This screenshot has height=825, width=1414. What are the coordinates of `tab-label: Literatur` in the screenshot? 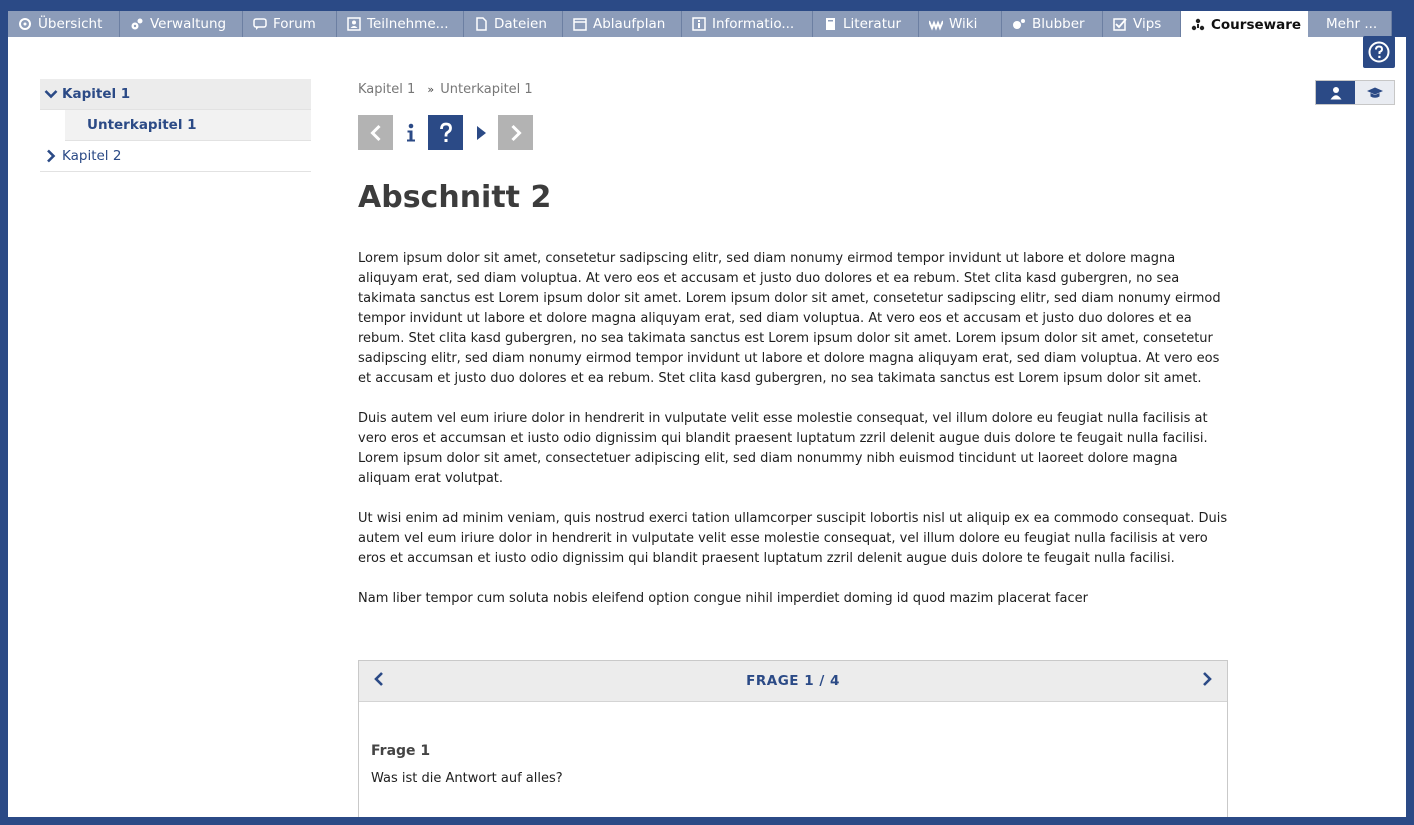 It's located at (872, 24).